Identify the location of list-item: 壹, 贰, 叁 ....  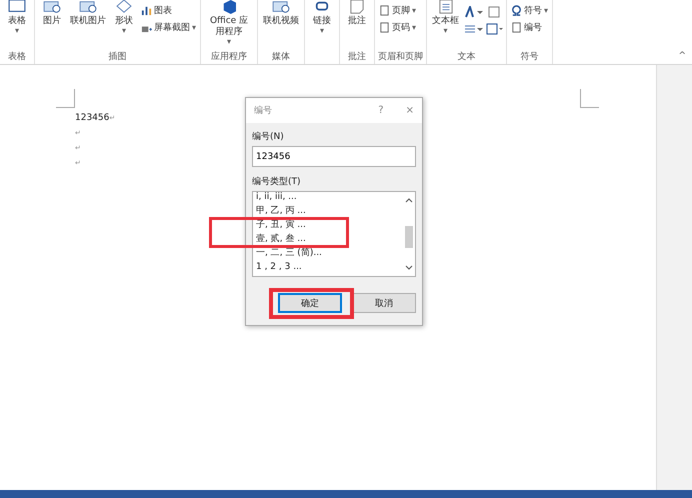
(281, 239).